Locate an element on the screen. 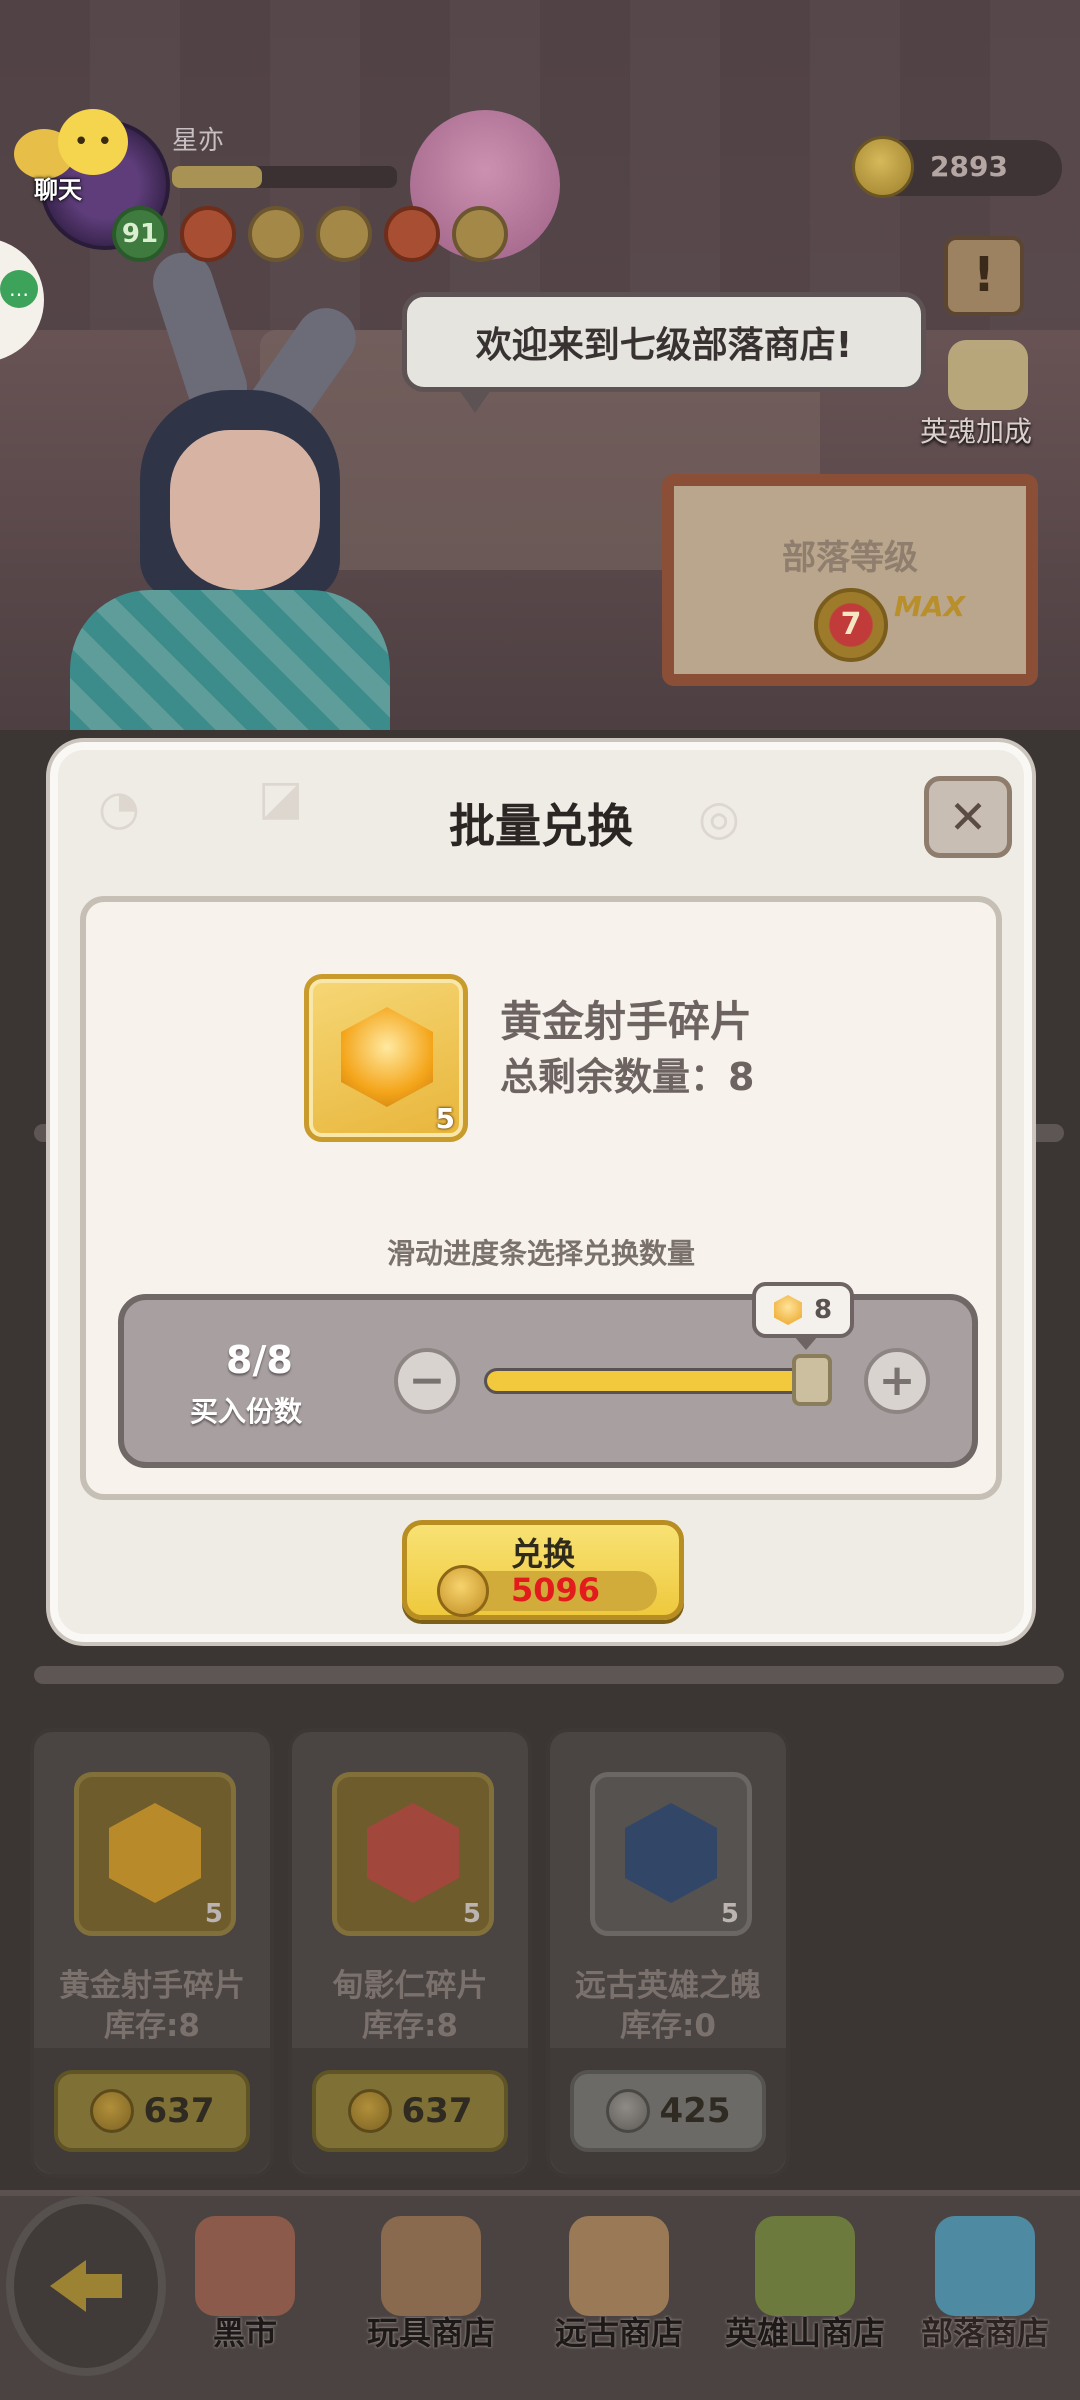  emblem-badge-icon is located at coordinates (208, 234).